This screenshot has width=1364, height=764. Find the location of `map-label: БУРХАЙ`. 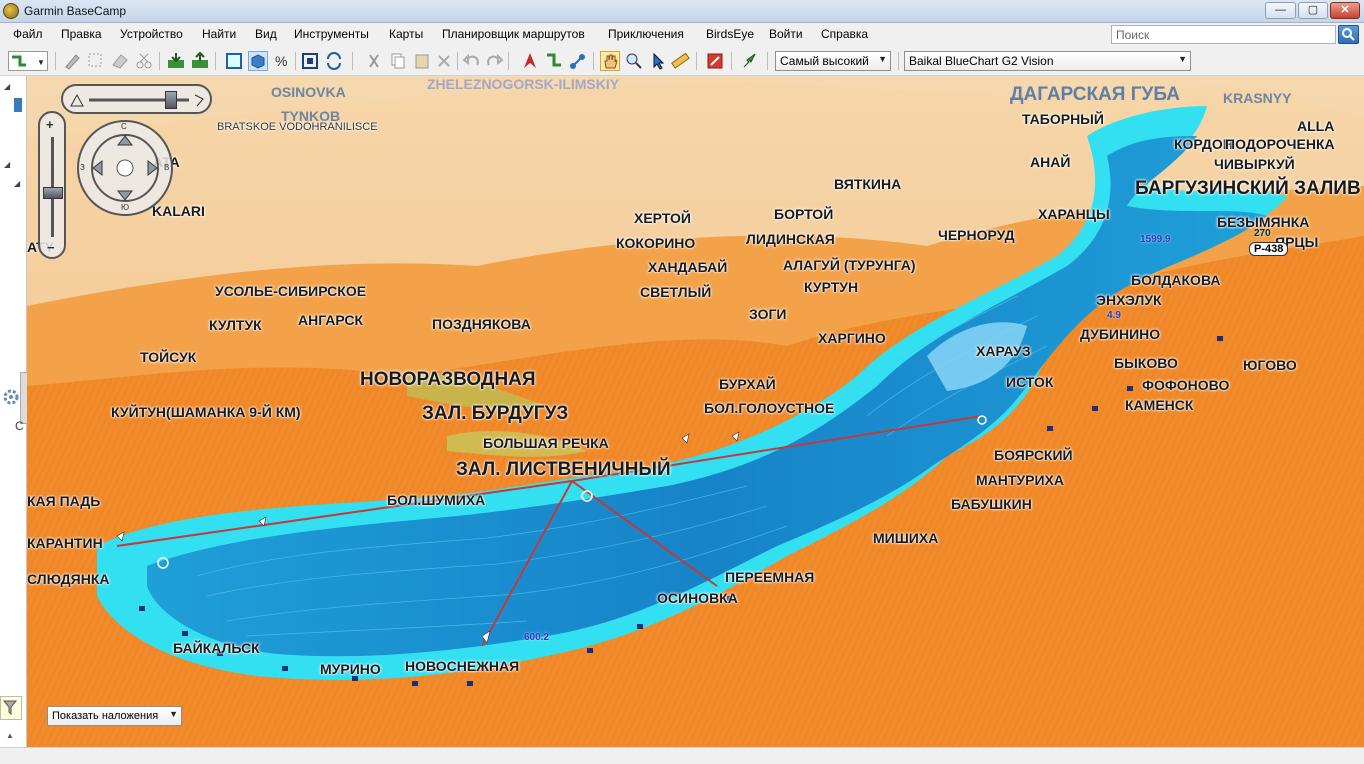

map-label: БУРХАЙ is located at coordinates (747, 384).